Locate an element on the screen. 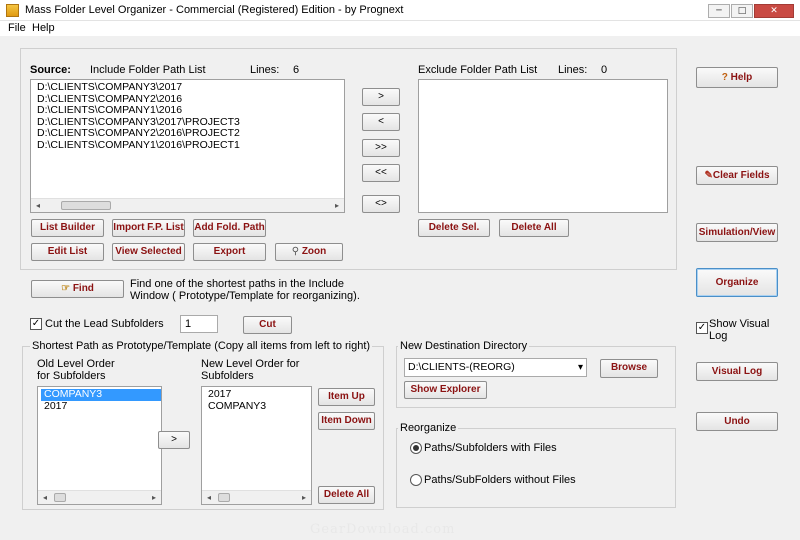  help-label: Help is located at coordinates (741, 77).